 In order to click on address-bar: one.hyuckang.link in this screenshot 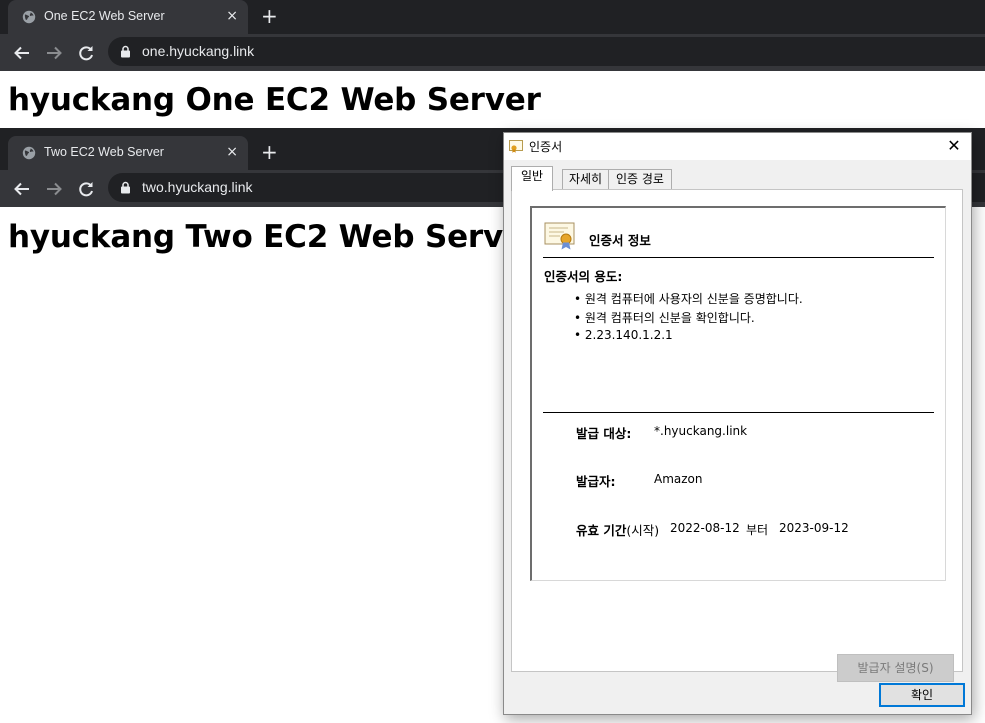, I will do `click(546, 51)`.